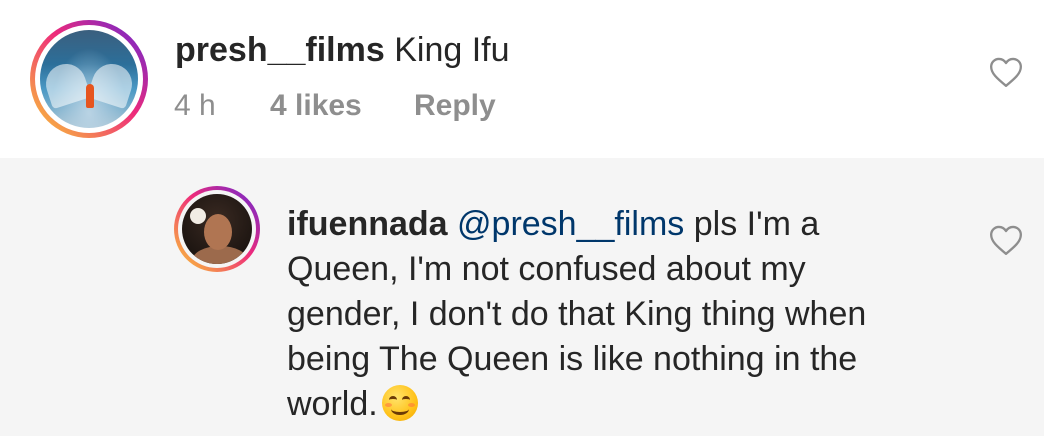 Image resolution: width=1044 pixels, height=436 pixels. I want to click on avatar-presh-films, so click(89, 79).